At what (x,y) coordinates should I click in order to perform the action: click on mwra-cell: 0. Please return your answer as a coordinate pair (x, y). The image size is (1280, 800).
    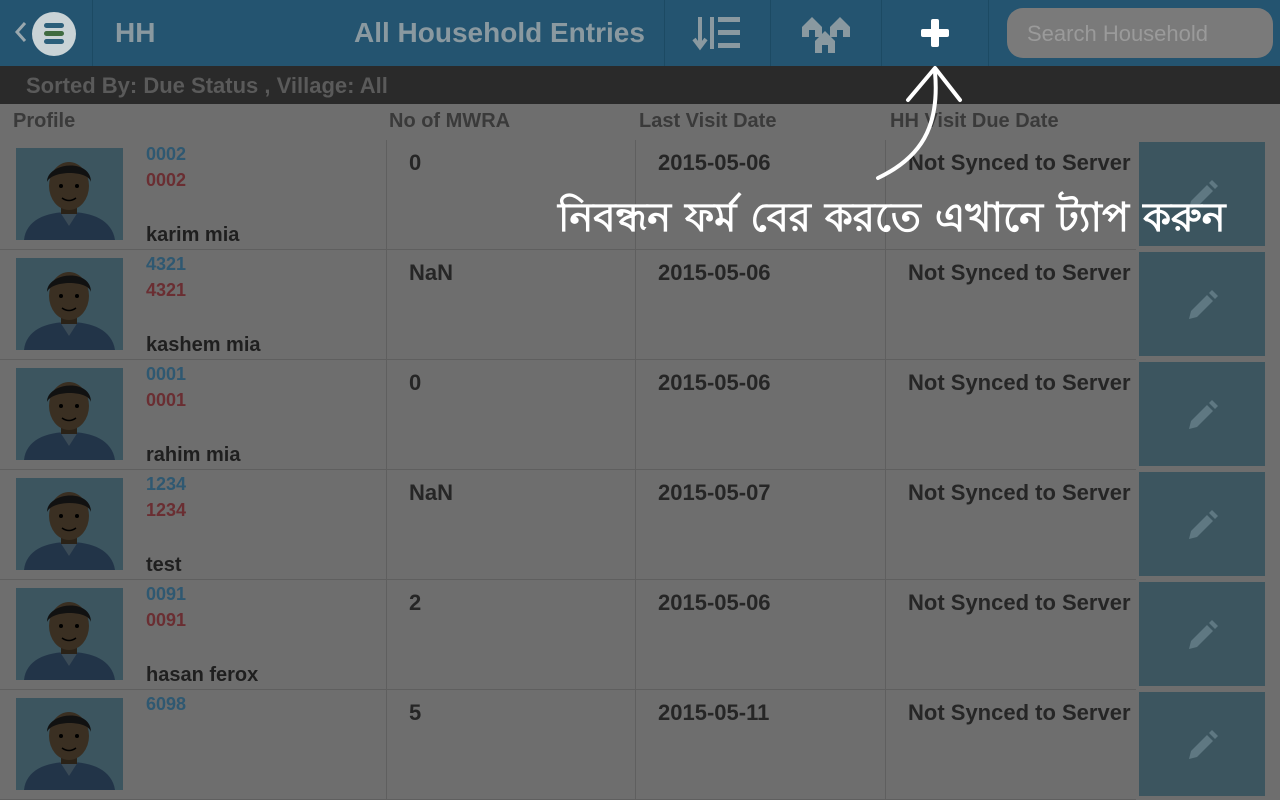
    Looking at the image, I should click on (511, 415).